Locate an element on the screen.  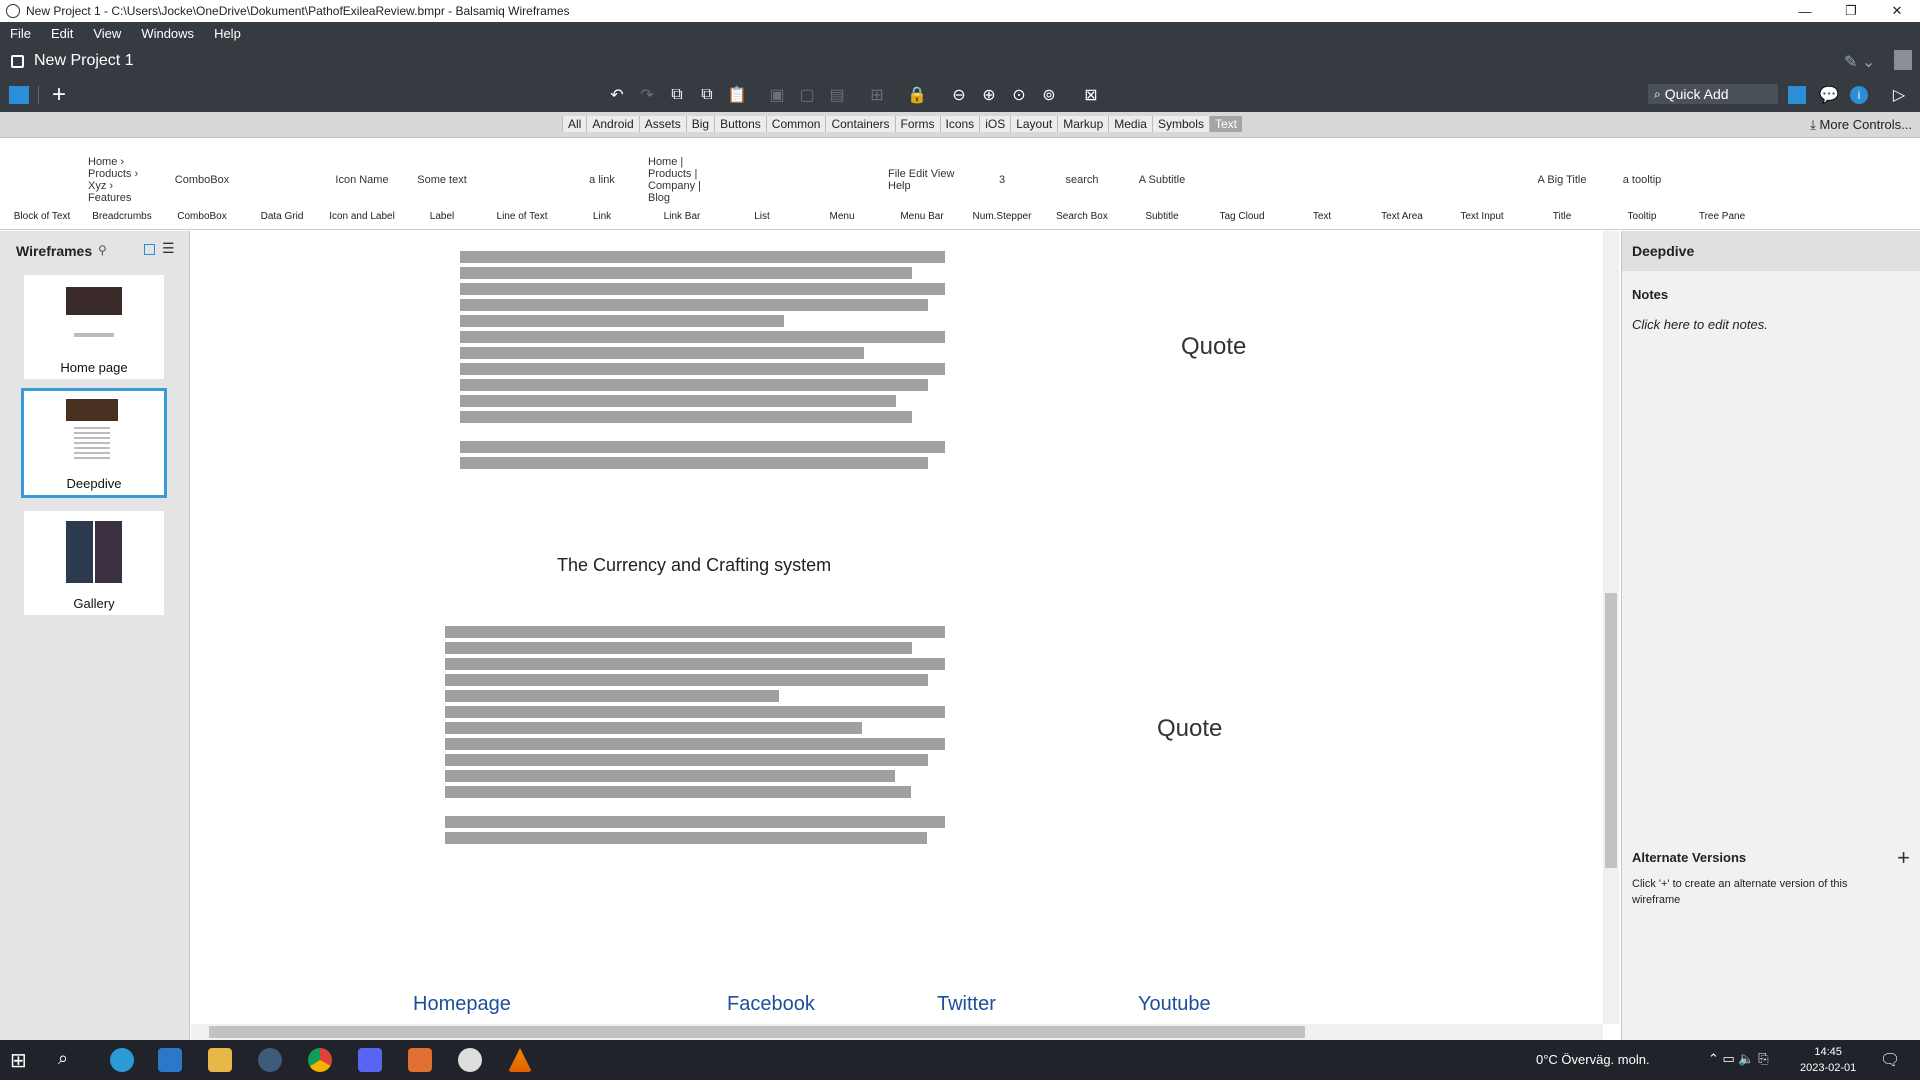
copy-icon: ⧉ is located at coordinates (677, 95).